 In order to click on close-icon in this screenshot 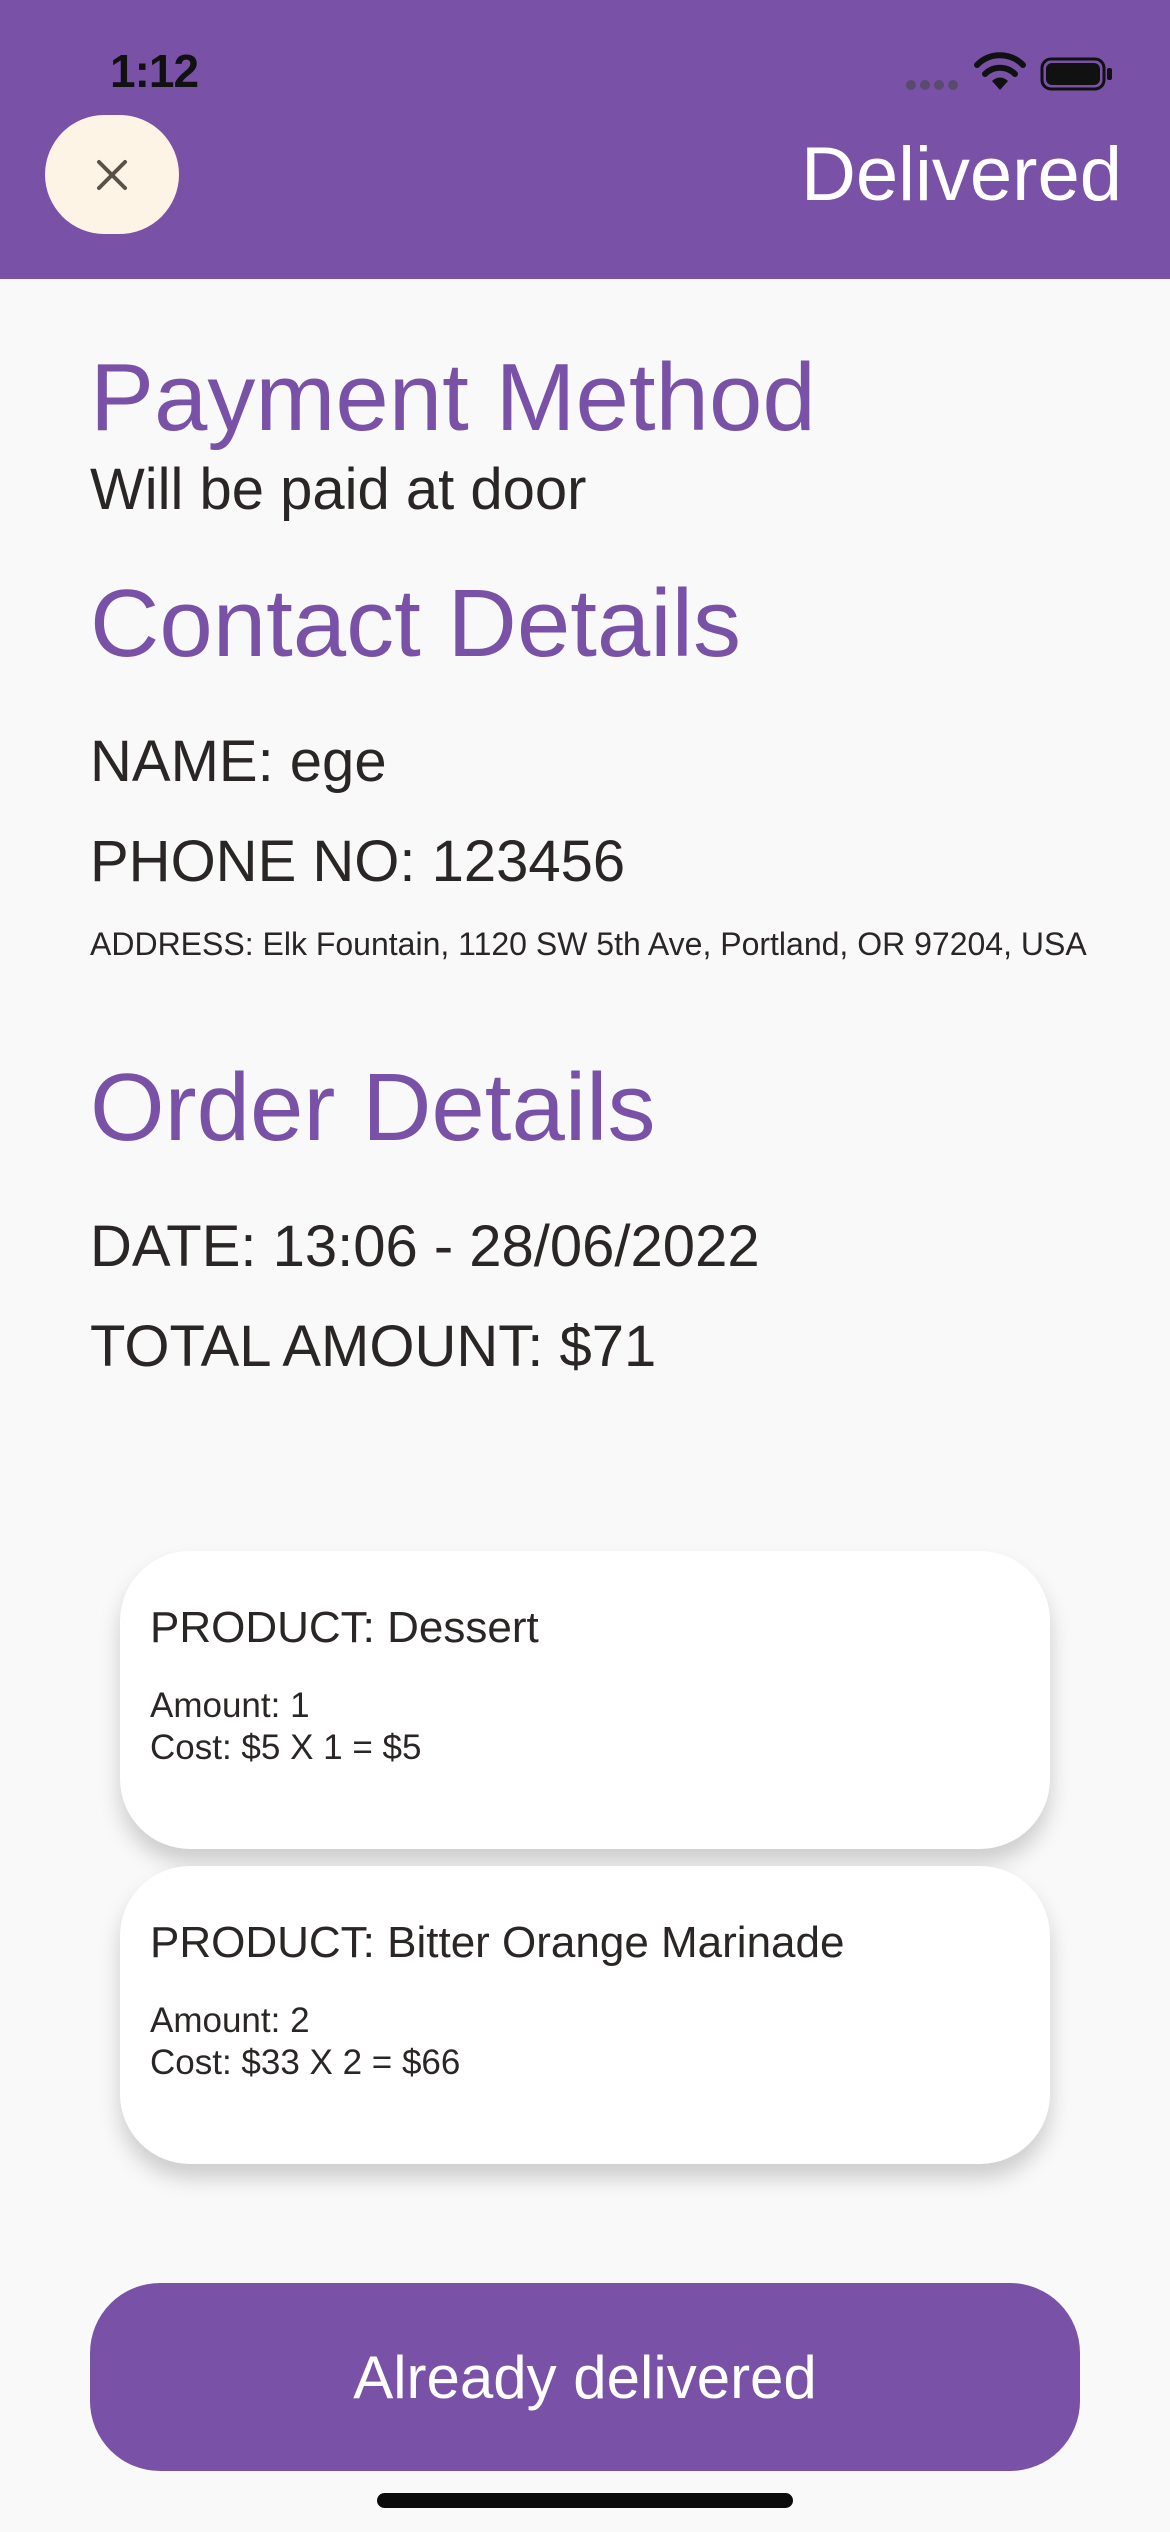, I will do `click(112, 174)`.